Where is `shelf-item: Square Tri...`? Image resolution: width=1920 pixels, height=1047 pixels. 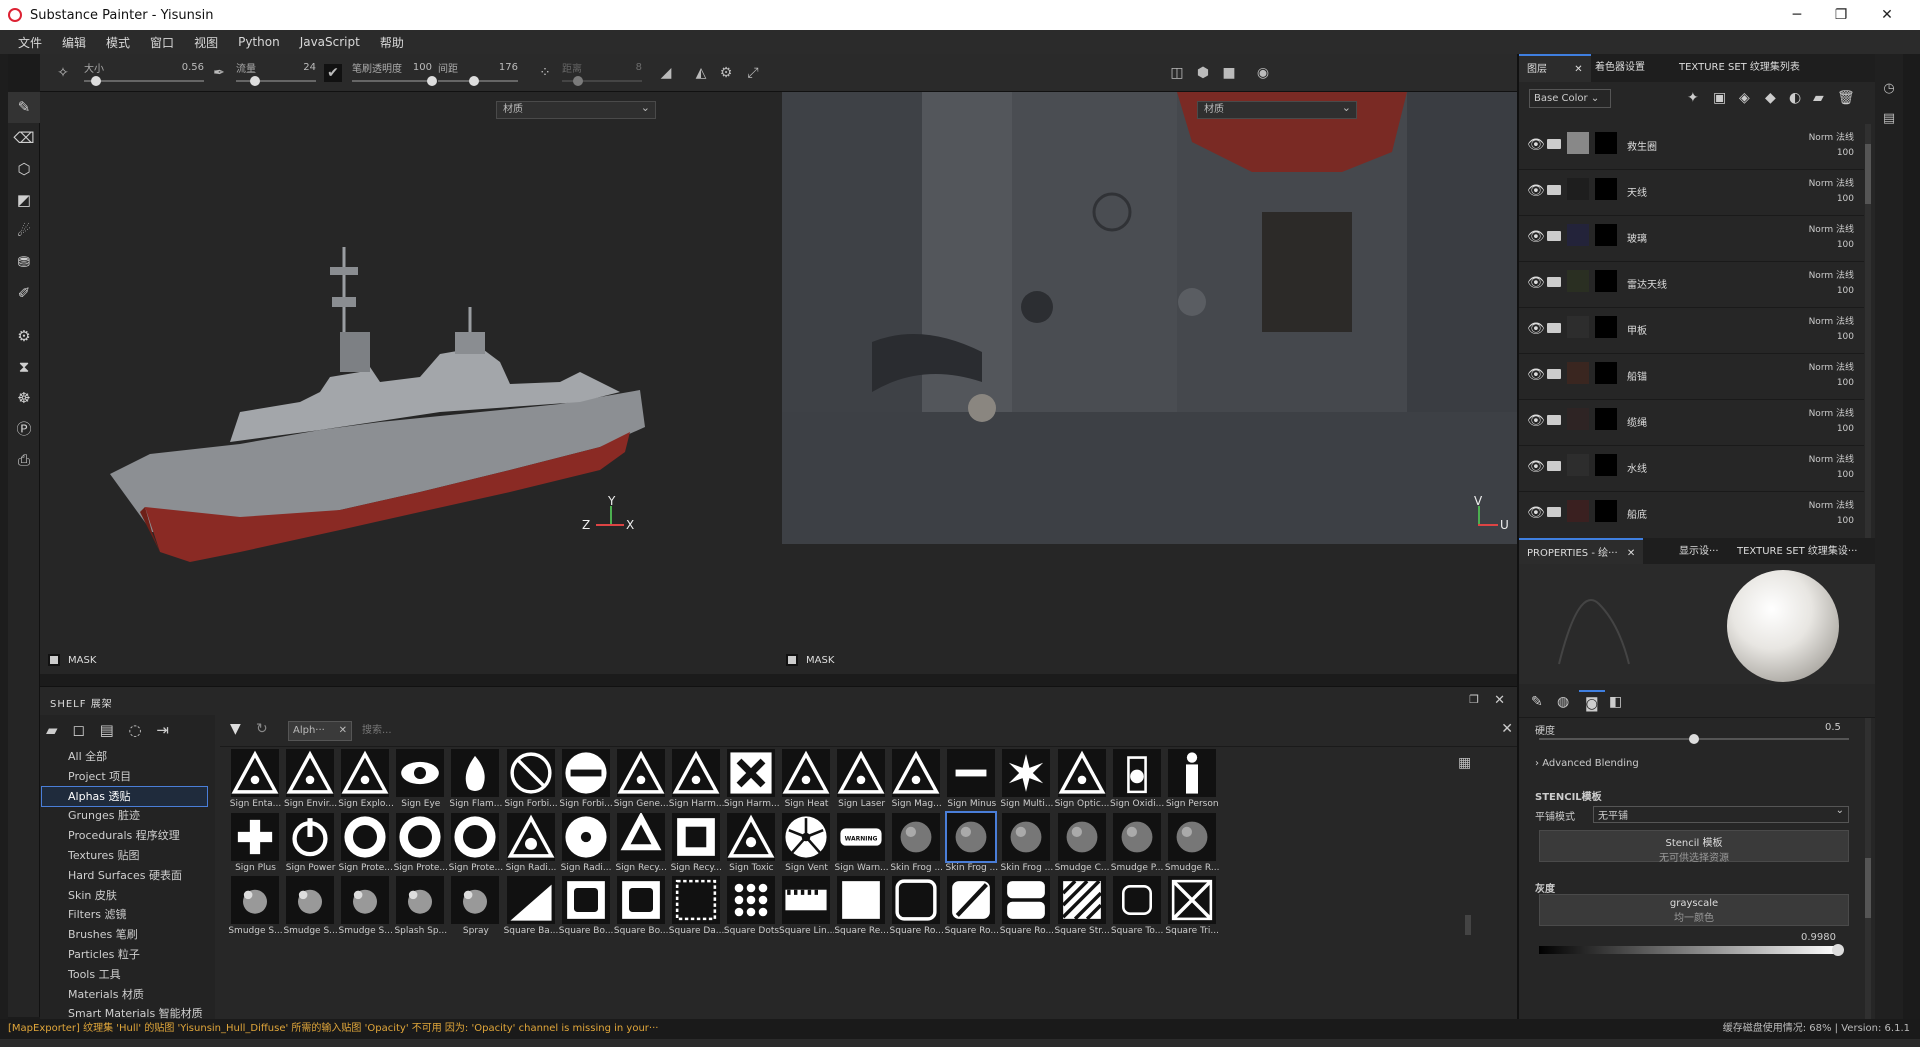 shelf-item: Square Tri... is located at coordinates (1192, 905).